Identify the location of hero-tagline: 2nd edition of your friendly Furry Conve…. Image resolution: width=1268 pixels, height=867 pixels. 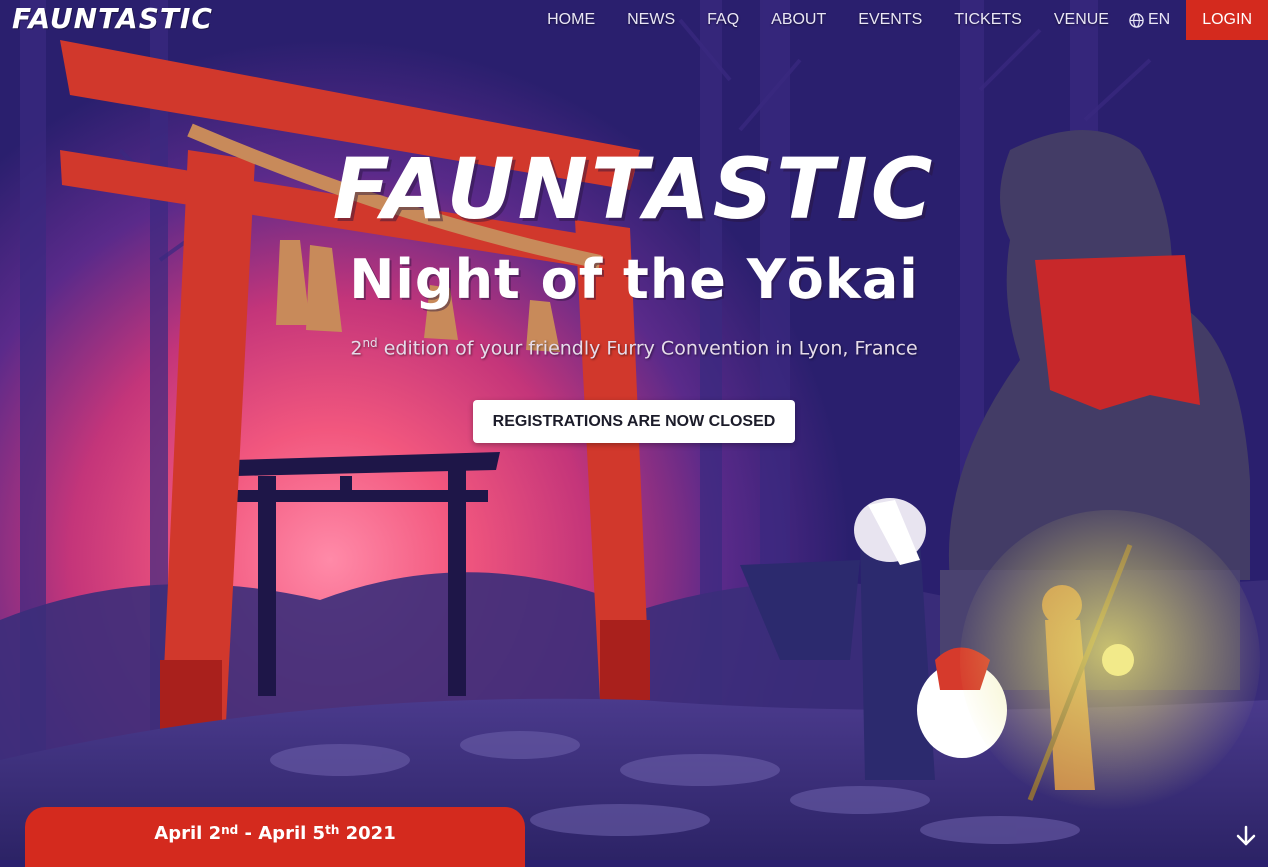
(634, 347).